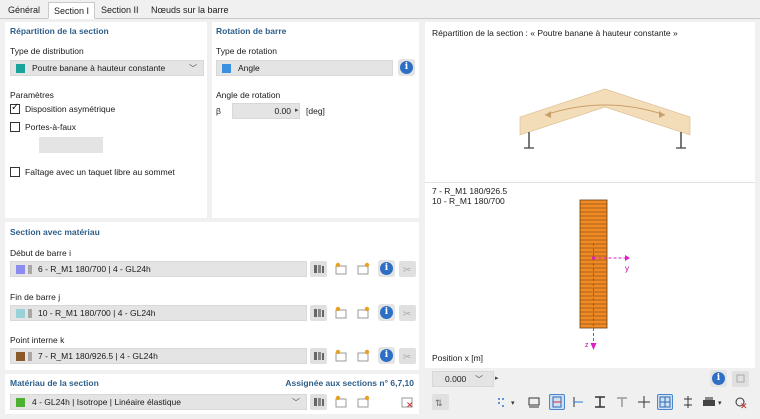  What do you see at coordinates (20, 402) in the screenshot?
I see `material-color-swatch` at bounding box center [20, 402].